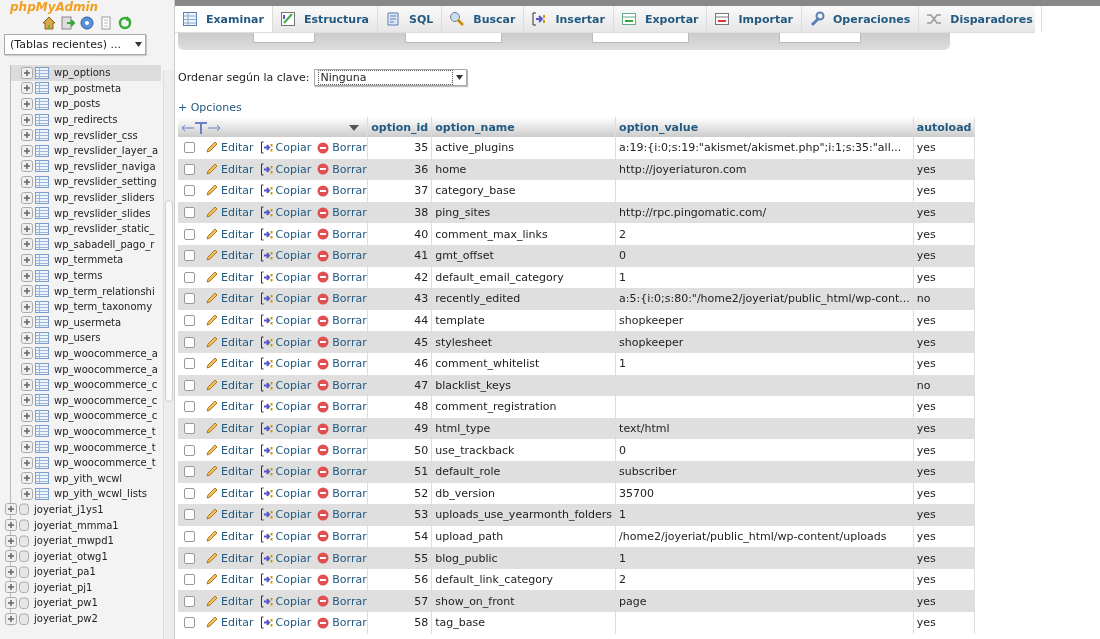 The width and height of the screenshot is (1100, 639). What do you see at coordinates (86, 73) in the screenshot?
I see `table-tree-item: wp_options` at bounding box center [86, 73].